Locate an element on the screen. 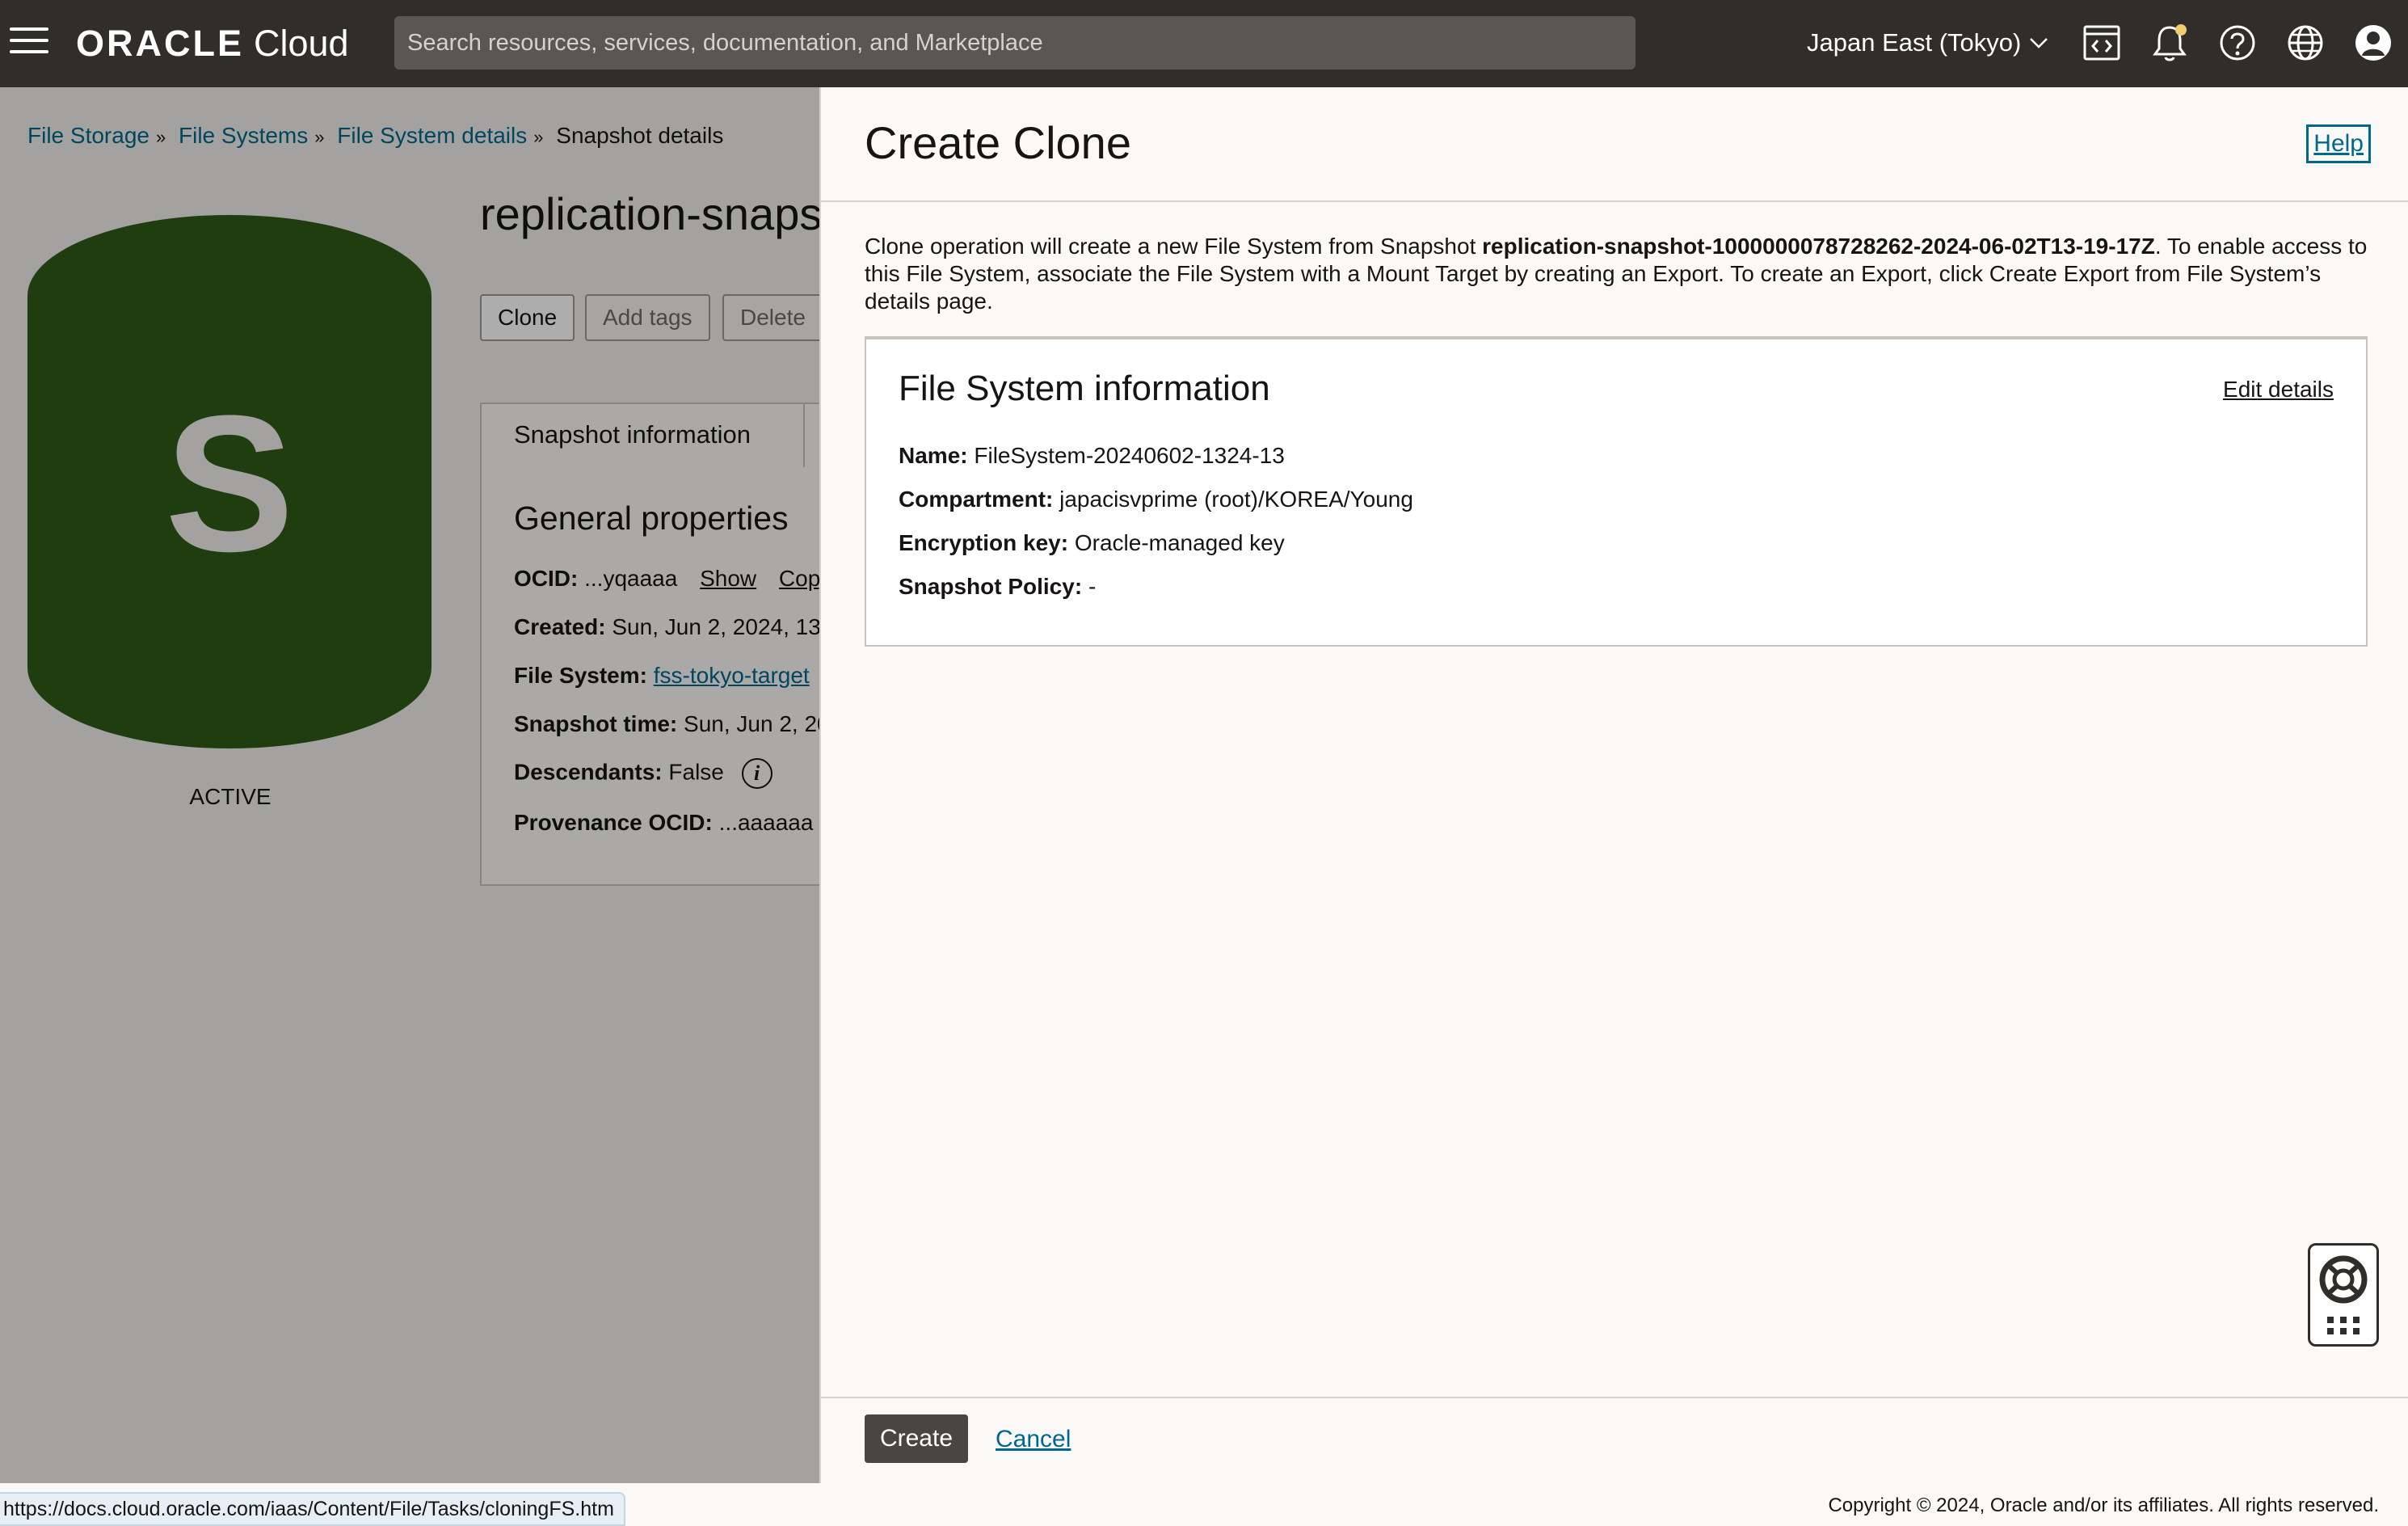  region-selector: Japan East (Tokyo) is located at coordinates (1927, 43).